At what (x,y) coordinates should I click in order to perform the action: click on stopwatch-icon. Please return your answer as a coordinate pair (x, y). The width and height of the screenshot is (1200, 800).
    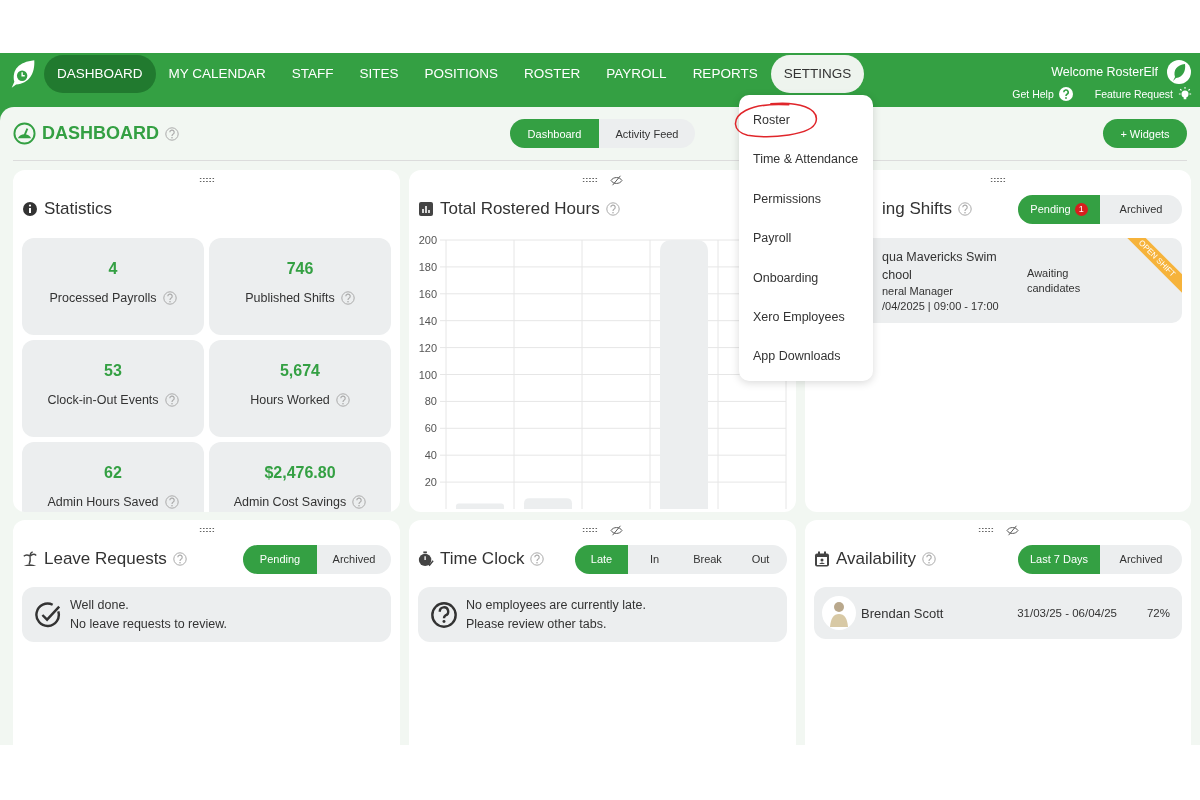
    Looking at the image, I should click on (426, 559).